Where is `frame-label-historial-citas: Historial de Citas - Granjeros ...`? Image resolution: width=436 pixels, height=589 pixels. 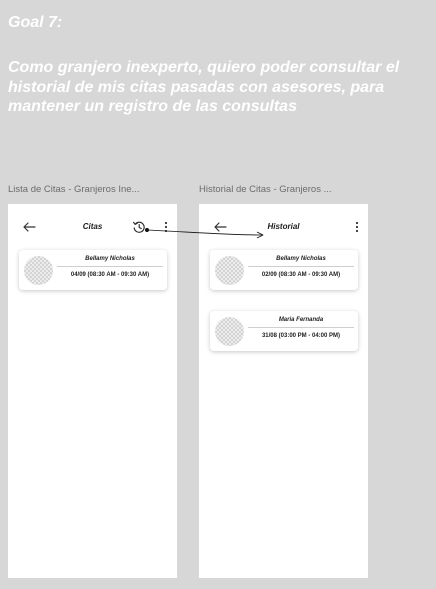
frame-label-historial-citas: Historial de Citas - Granjeros ... is located at coordinates (265, 189).